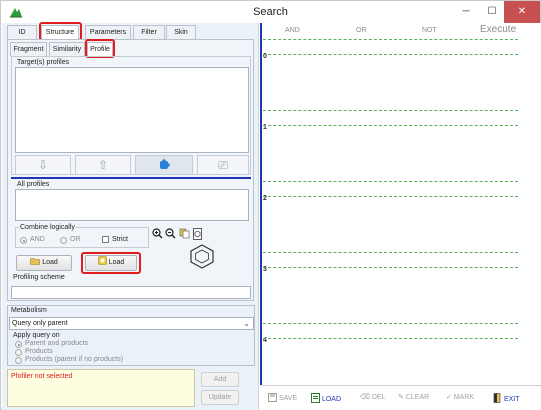  I want to click on zoom-in-icon, so click(157, 234).